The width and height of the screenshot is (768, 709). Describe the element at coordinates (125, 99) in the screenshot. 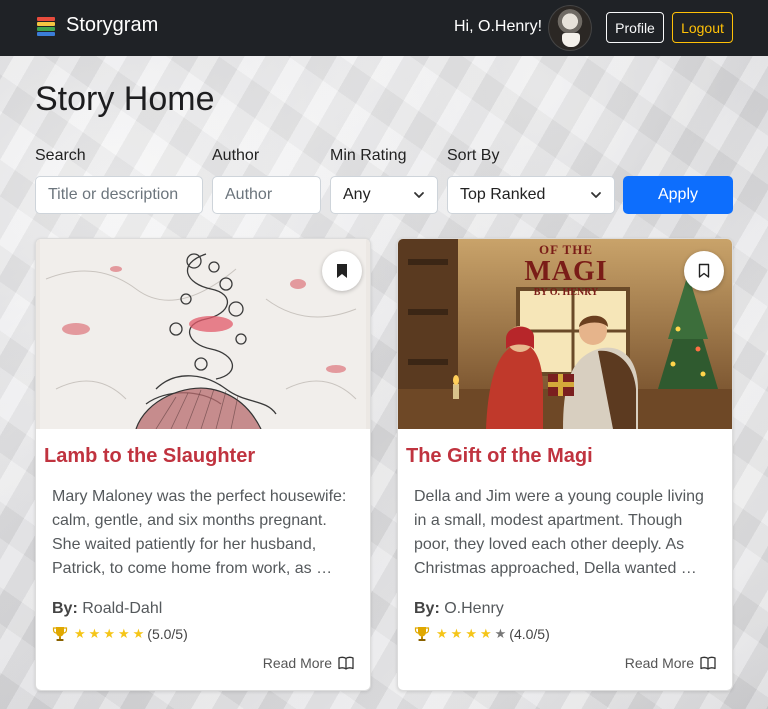

I see `page-title: Story Home` at that location.